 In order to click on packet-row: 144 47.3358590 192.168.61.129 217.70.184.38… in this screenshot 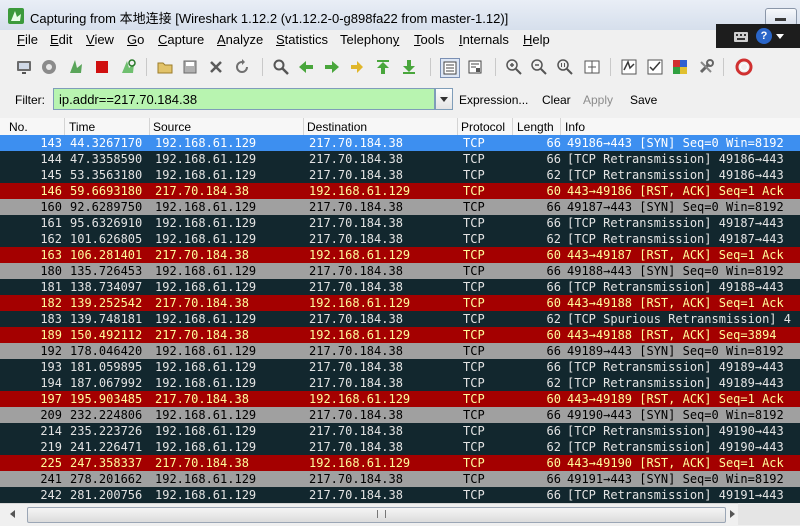, I will do `click(400, 159)`.